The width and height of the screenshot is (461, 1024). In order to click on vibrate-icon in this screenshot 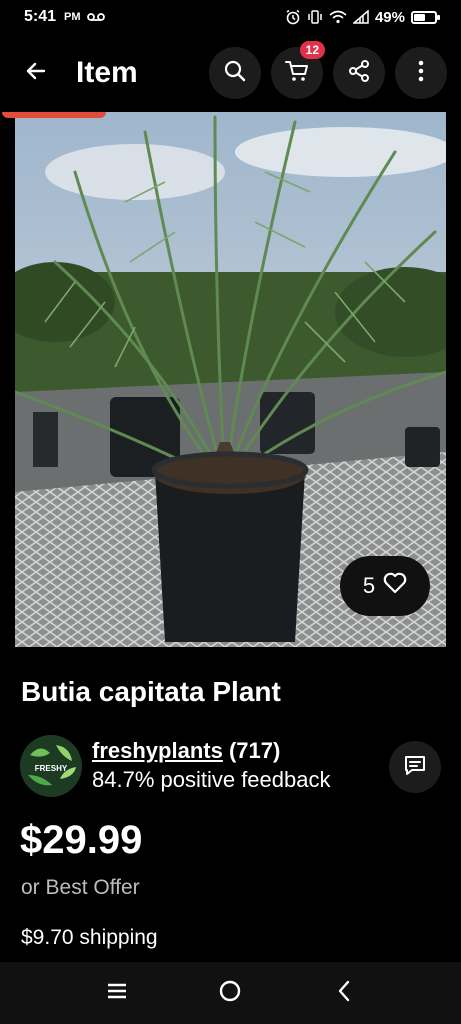, I will do `click(315, 17)`.